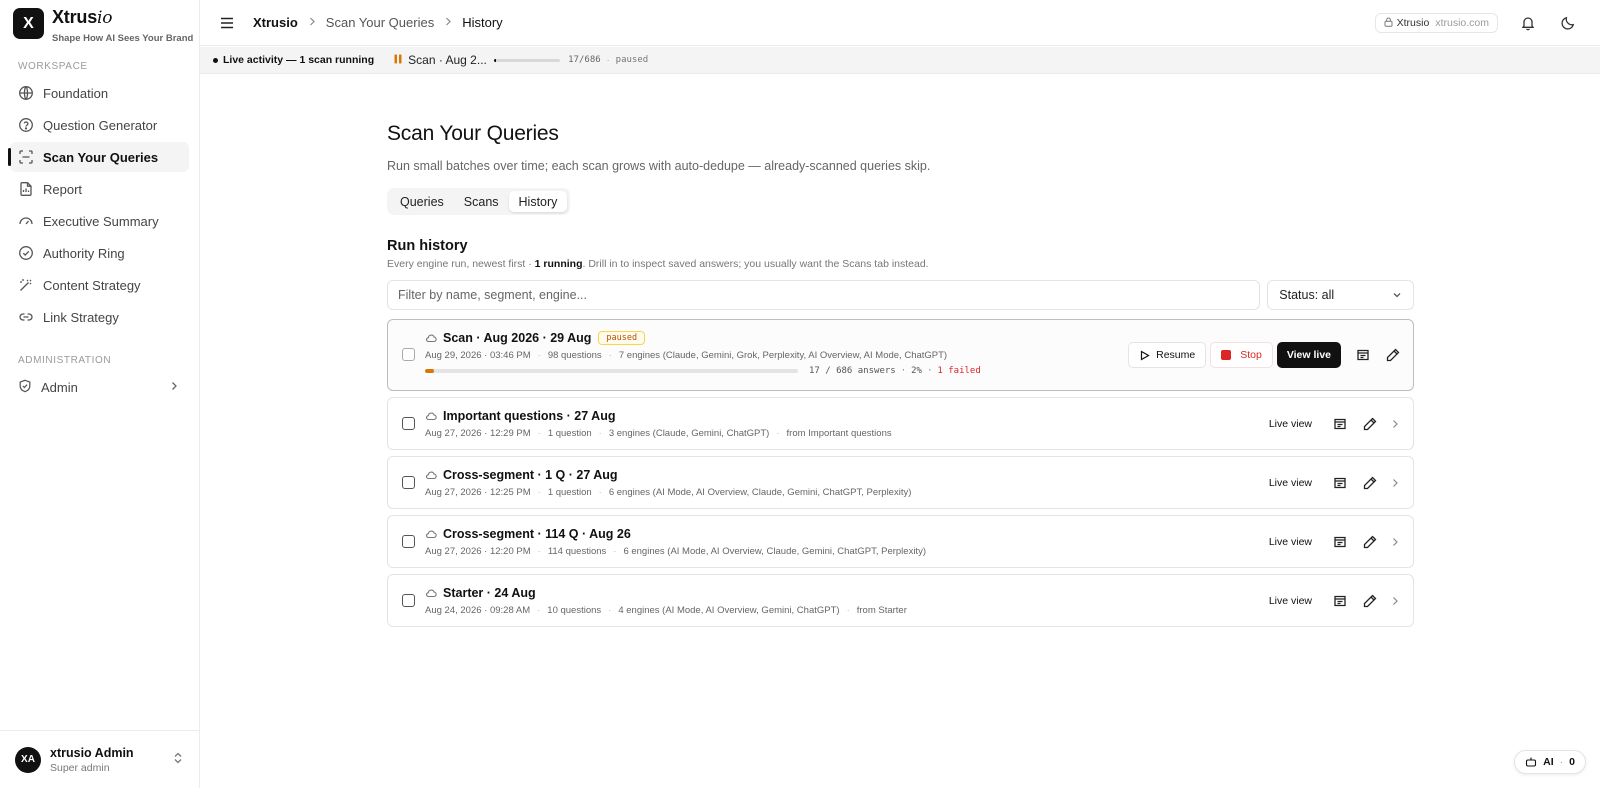  What do you see at coordinates (98, 157) in the screenshot?
I see `sidebar-item-scan-your-queries: Scan Your Queries` at bounding box center [98, 157].